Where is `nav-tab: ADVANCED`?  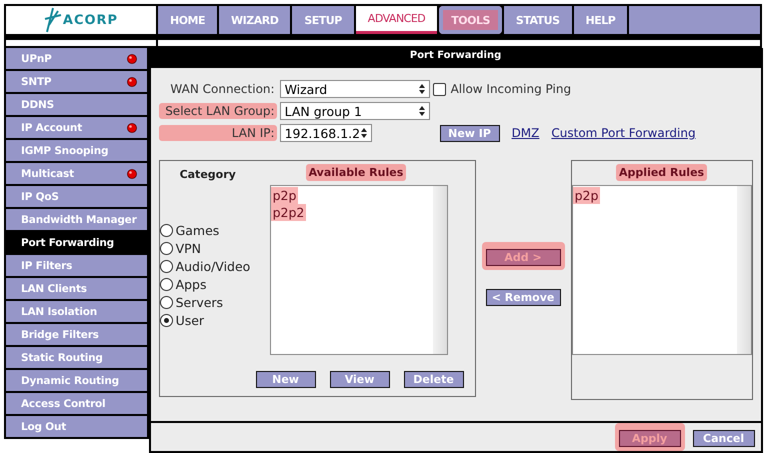
nav-tab: ADVANCED is located at coordinates (397, 20).